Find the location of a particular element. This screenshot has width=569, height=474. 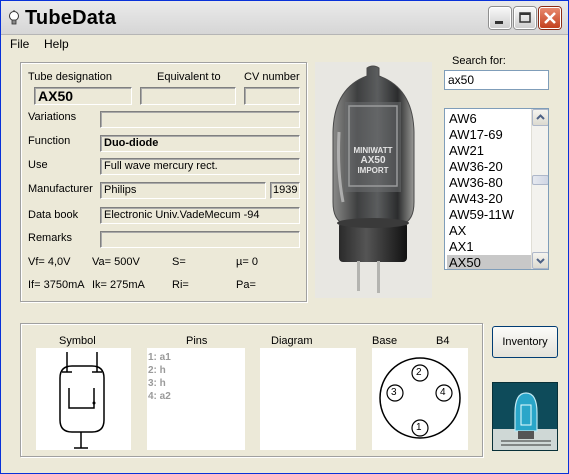

glass-print-line: IMPORT is located at coordinates (373, 170).